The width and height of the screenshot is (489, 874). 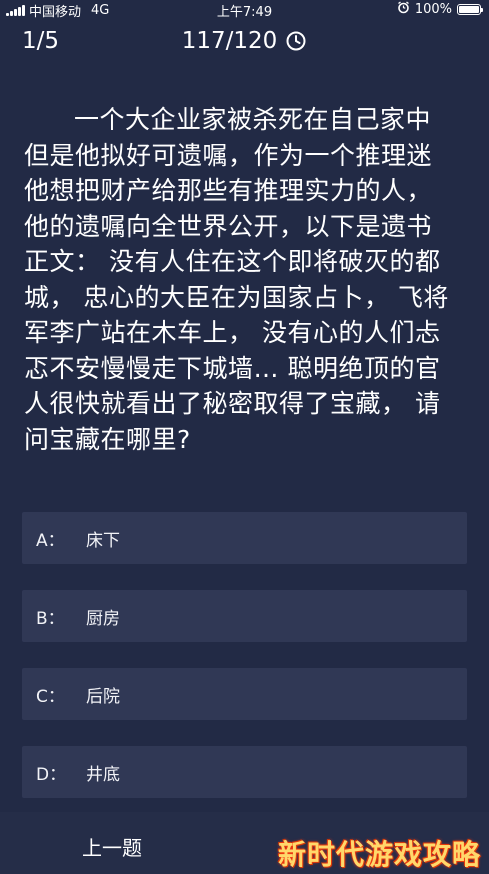 I want to click on status-bar: 中国移动 4G 上午7:49 100%, so click(x=244, y=10).